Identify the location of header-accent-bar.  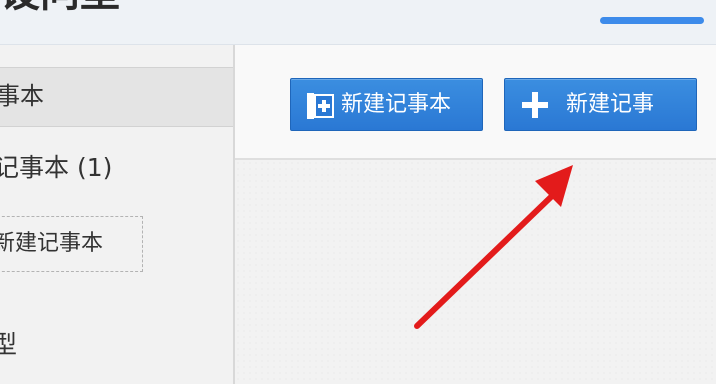
(652, 20).